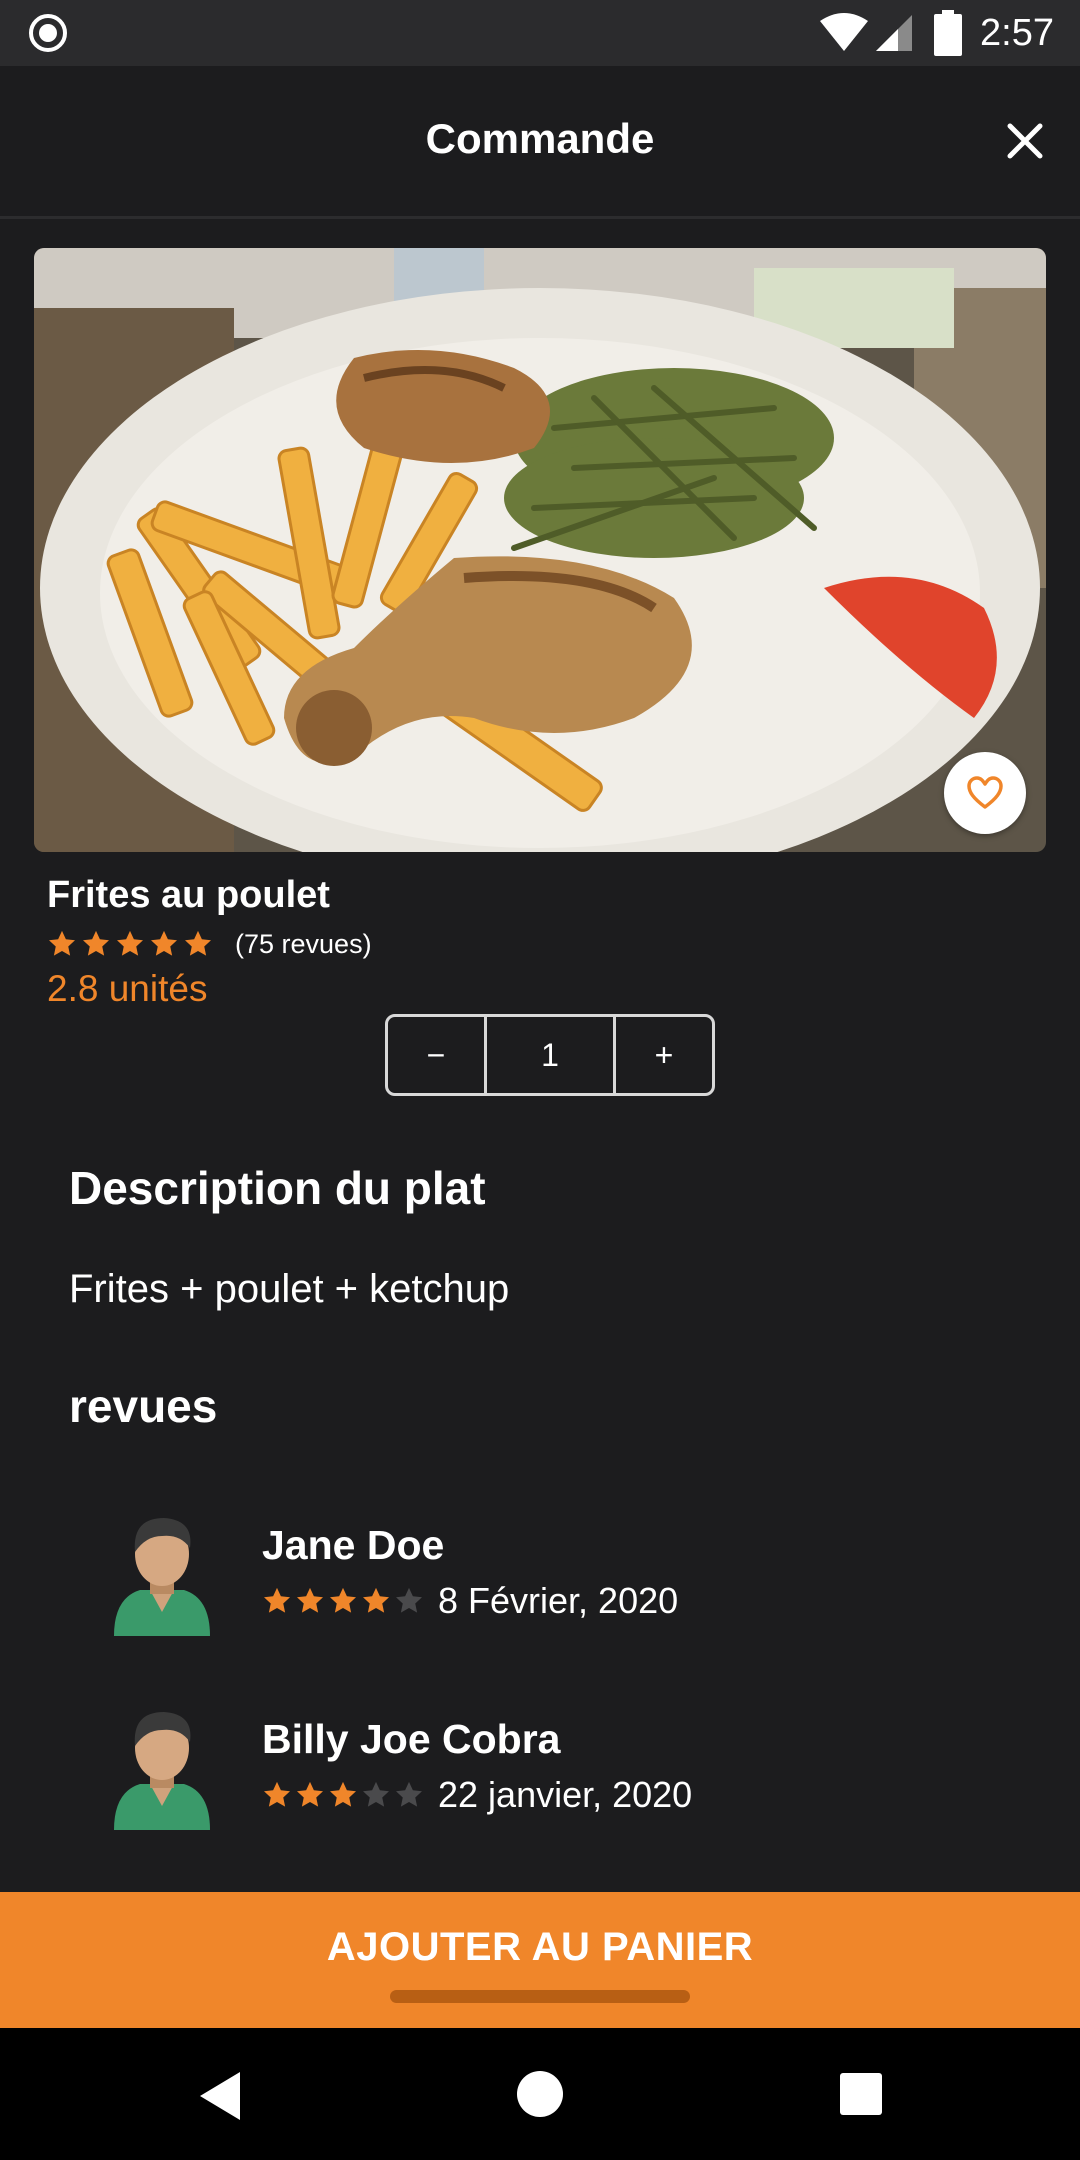 This screenshot has width=1080, height=2160. What do you see at coordinates (540, 33) in the screenshot?
I see `status-bar: 2:57` at bounding box center [540, 33].